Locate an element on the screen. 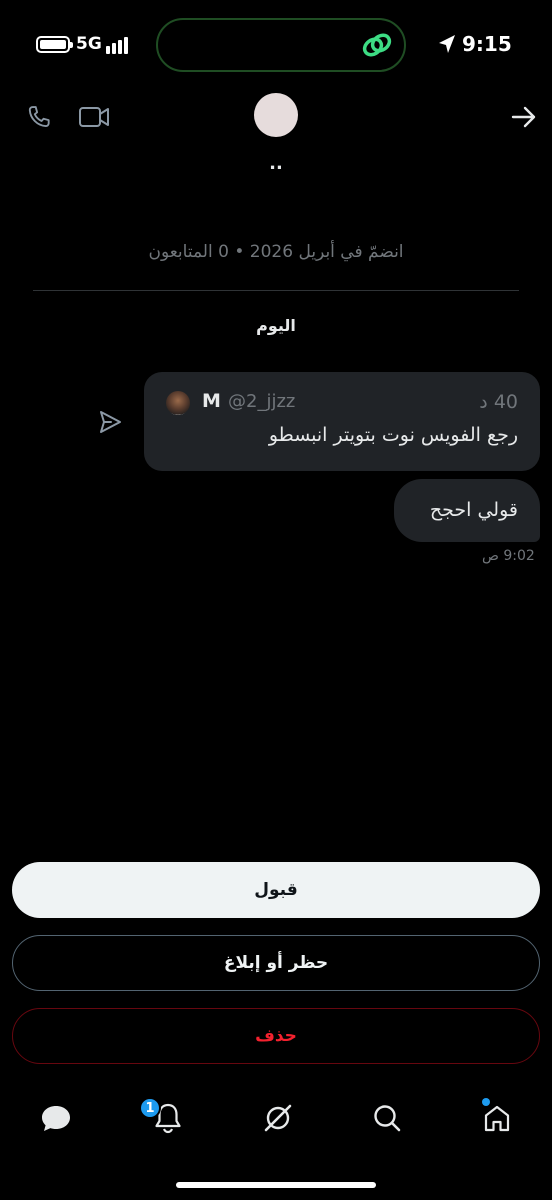 This screenshot has width=552, height=1200. quote-author-handle: @2_jjzz is located at coordinates (262, 401).